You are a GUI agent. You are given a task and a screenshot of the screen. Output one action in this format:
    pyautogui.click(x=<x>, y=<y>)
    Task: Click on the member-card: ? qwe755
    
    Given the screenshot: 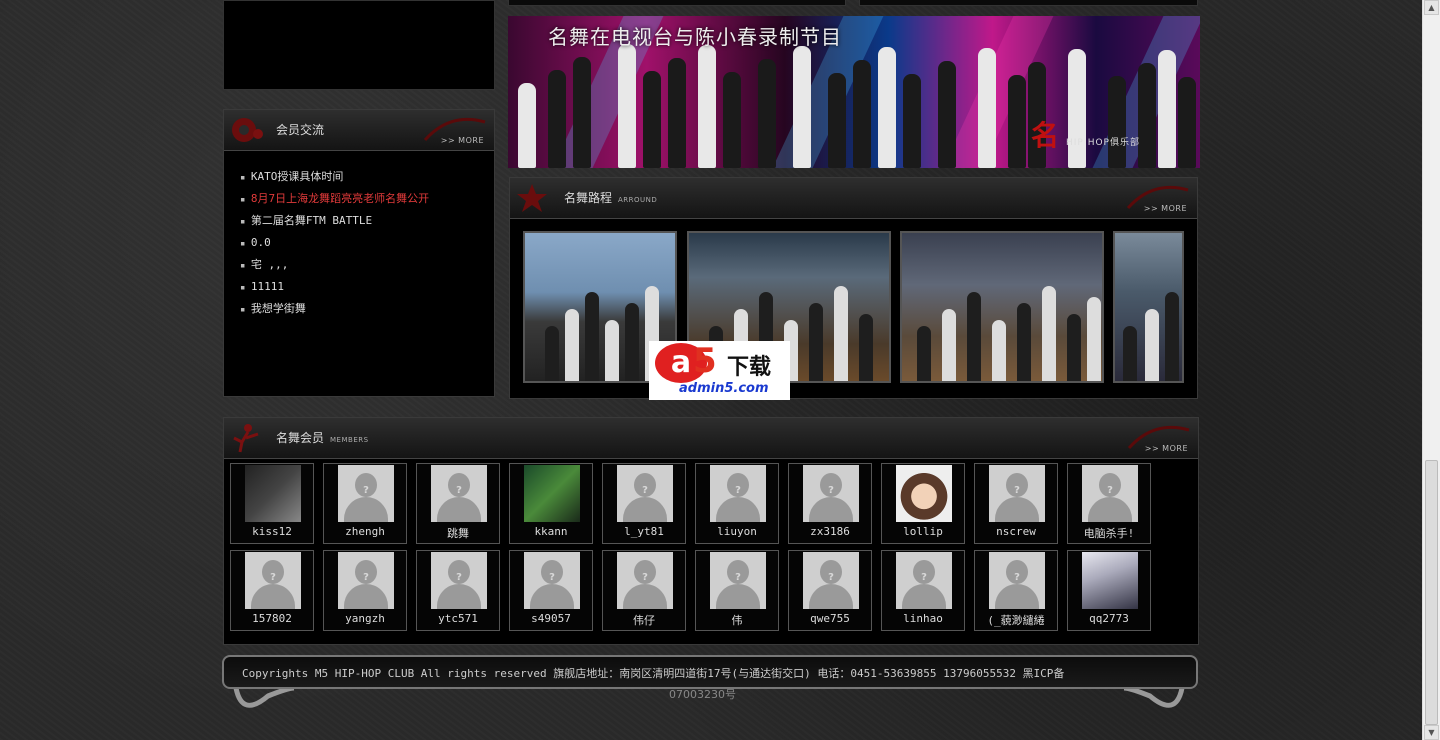 What is the action you would take?
    pyautogui.click(x=830, y=590)
    